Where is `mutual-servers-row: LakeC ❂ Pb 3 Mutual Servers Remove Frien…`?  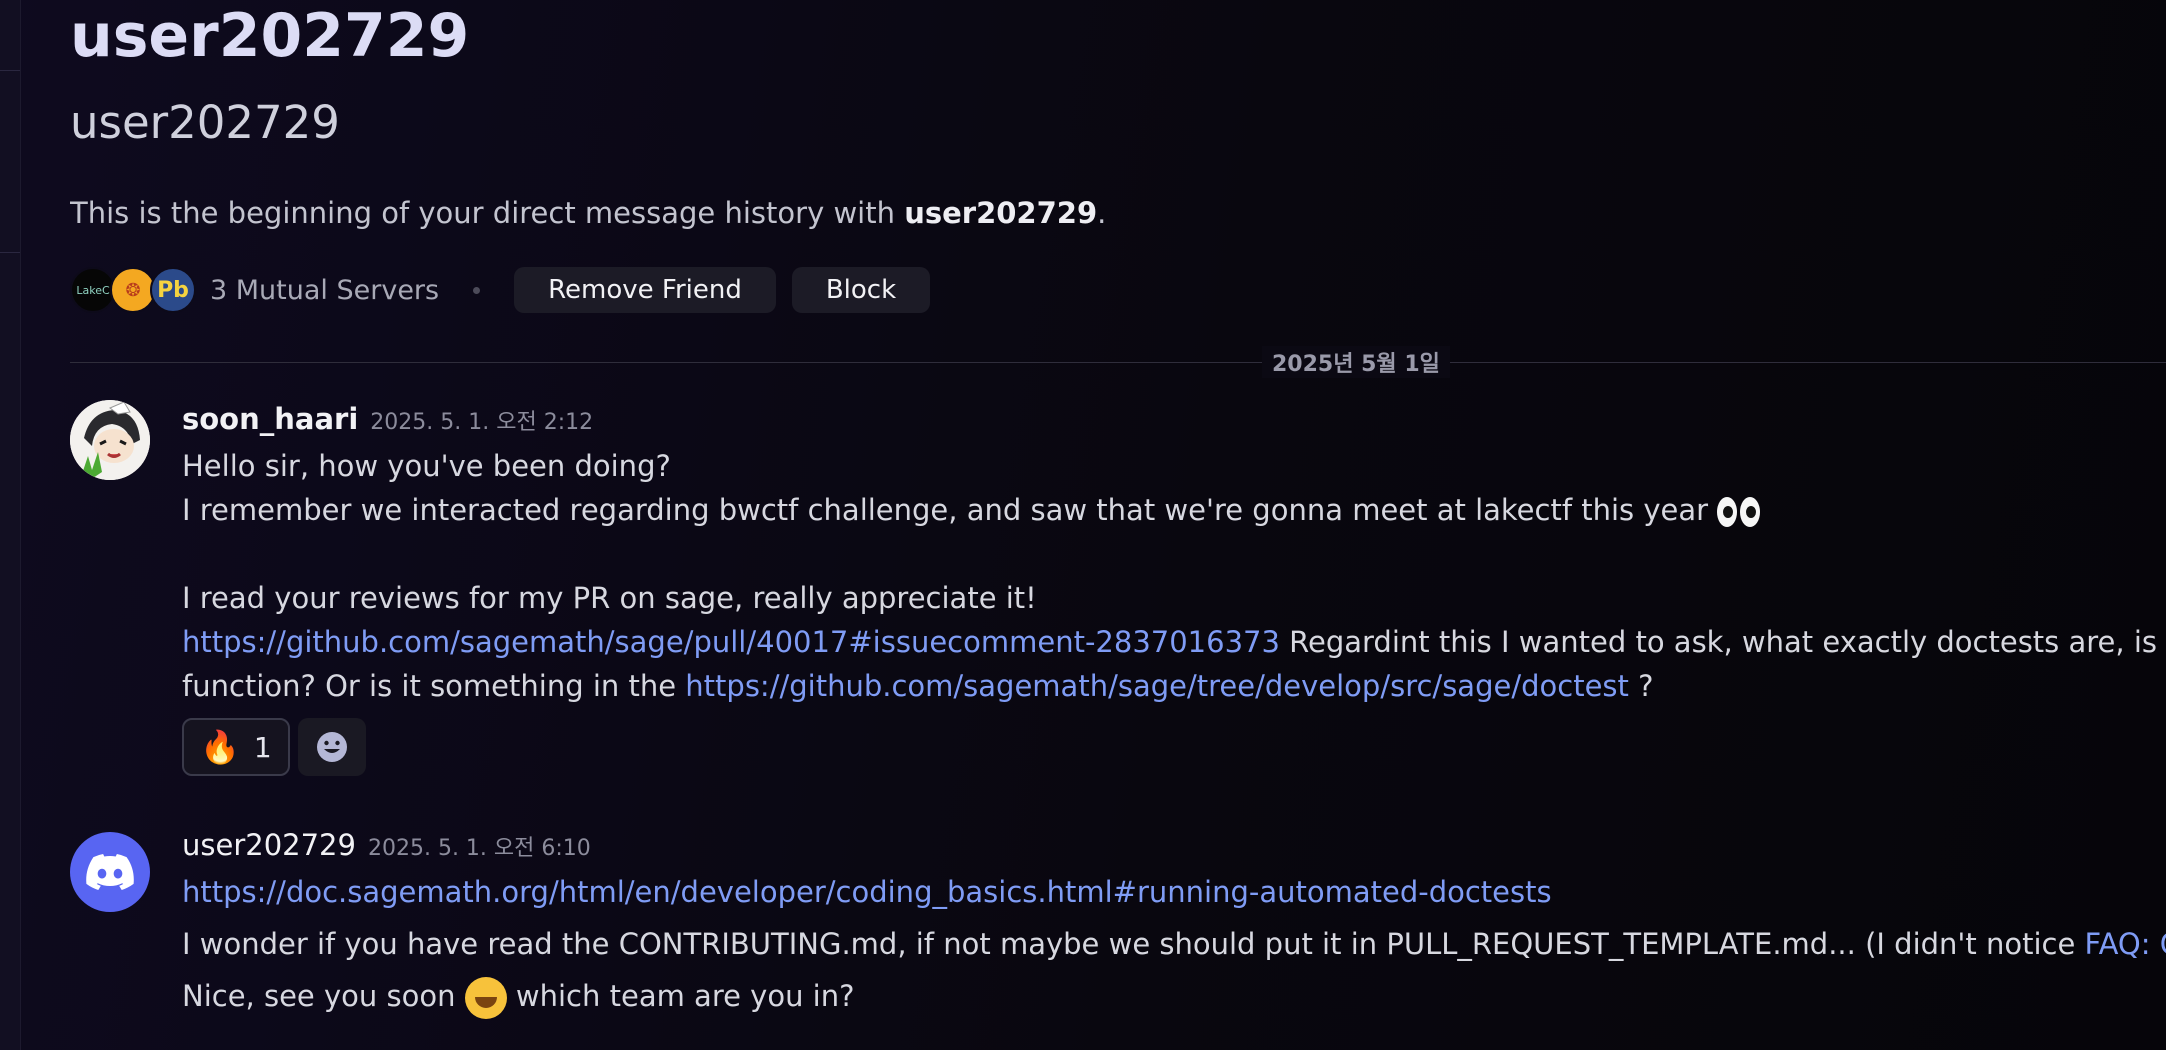 mutual-servers-row: LakeC ❂ Pb 3 Mutual Servers Remove Frien… is located at coordinates (508, 290).